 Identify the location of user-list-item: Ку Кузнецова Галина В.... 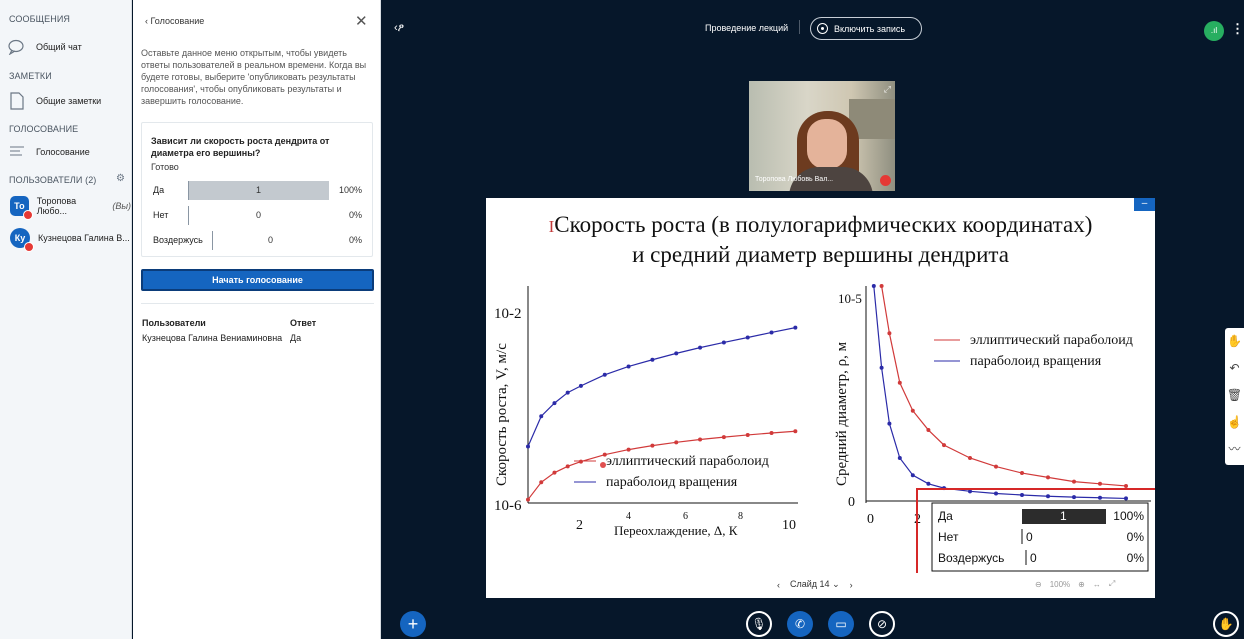
(70, 240).